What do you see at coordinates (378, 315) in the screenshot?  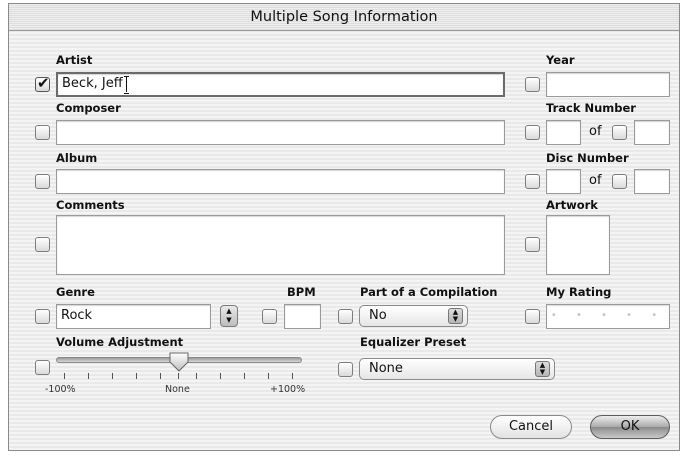 I see `compilation-value: No` at bounding box center [378, 315].